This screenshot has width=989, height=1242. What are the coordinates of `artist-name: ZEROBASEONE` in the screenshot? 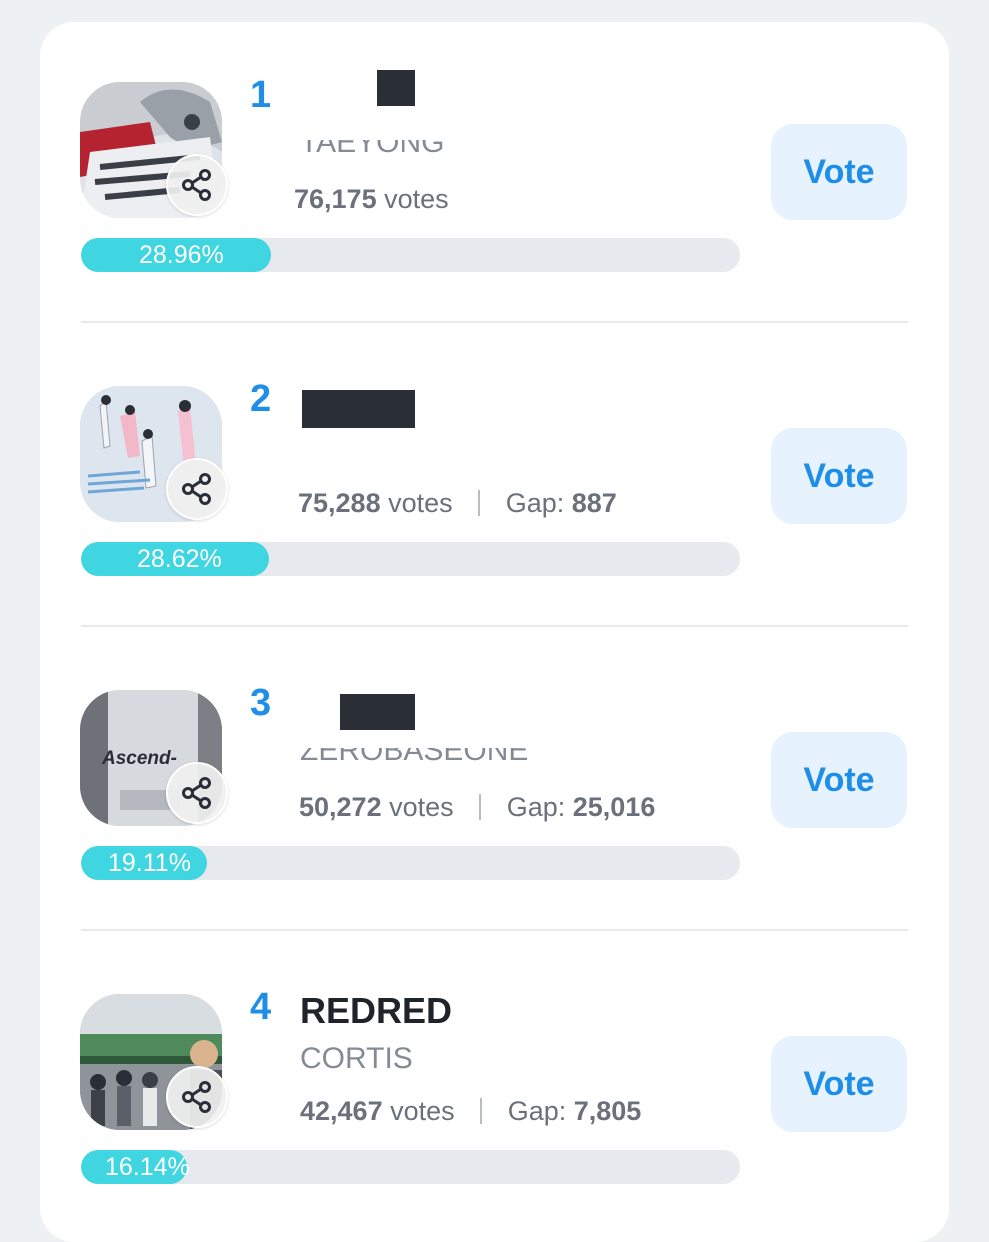 It's located at (414, 757).